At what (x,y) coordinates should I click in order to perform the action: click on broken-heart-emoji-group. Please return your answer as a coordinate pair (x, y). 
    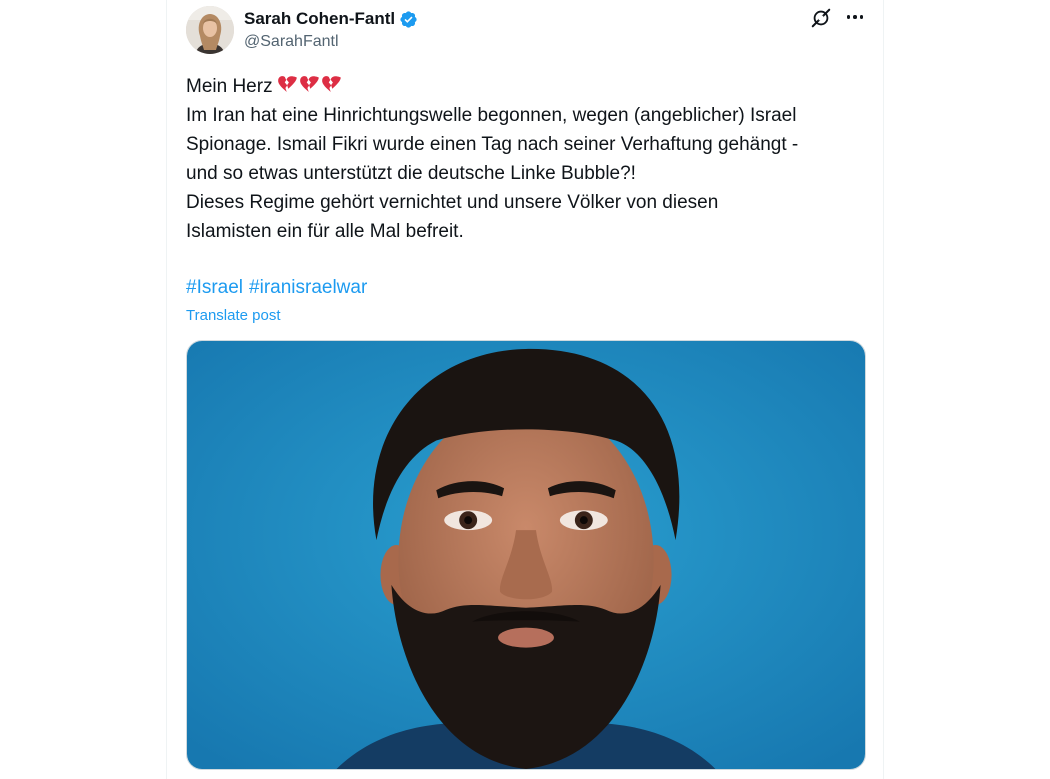
    Looking at the image, I should click on (309, 84).